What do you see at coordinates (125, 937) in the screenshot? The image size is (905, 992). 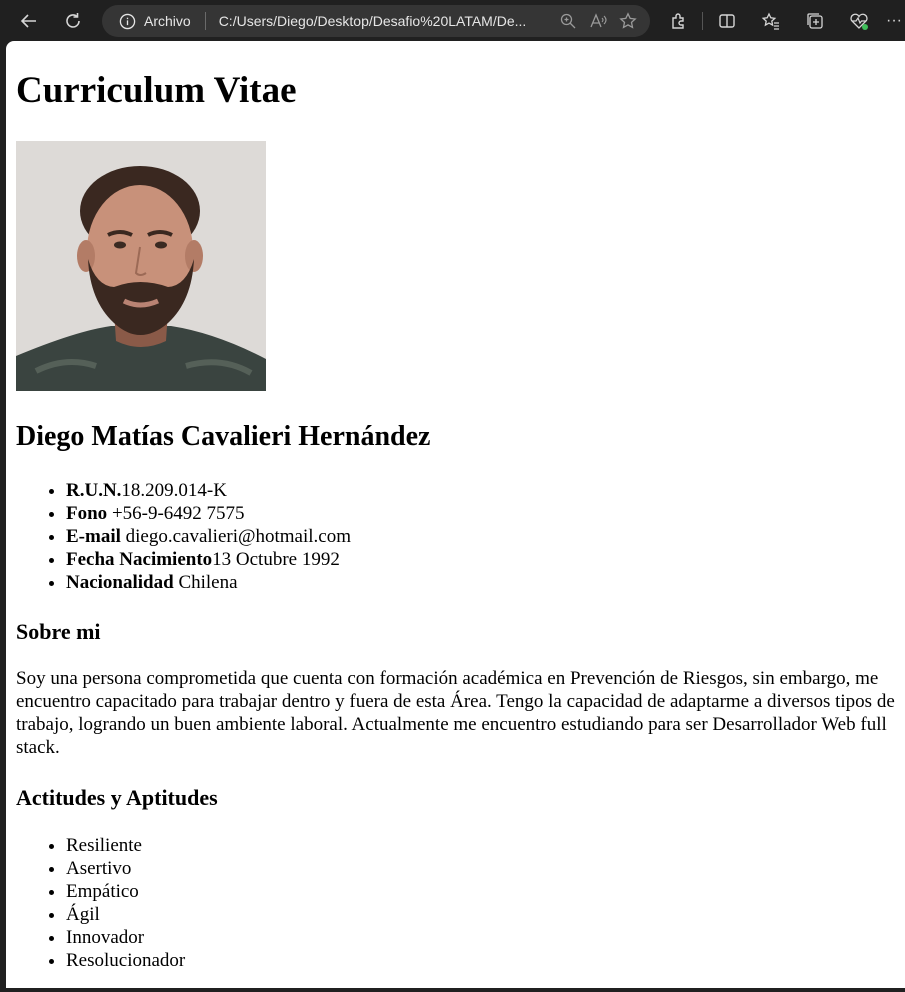 I see `list-item: Innovador` at bounding box center [125, 937].